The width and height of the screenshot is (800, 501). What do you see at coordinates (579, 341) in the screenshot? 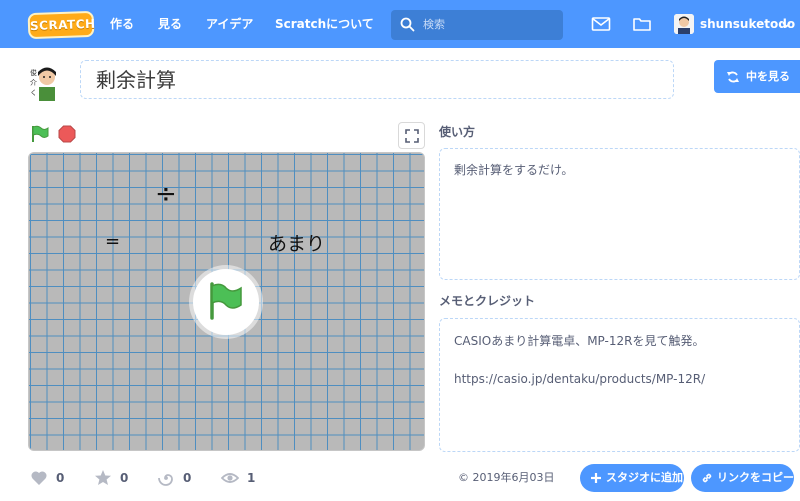
I see `notes-line-1: CASIOあまり計算電卓、MP-12Rを見て触発。` at bounding box center [579, 341].